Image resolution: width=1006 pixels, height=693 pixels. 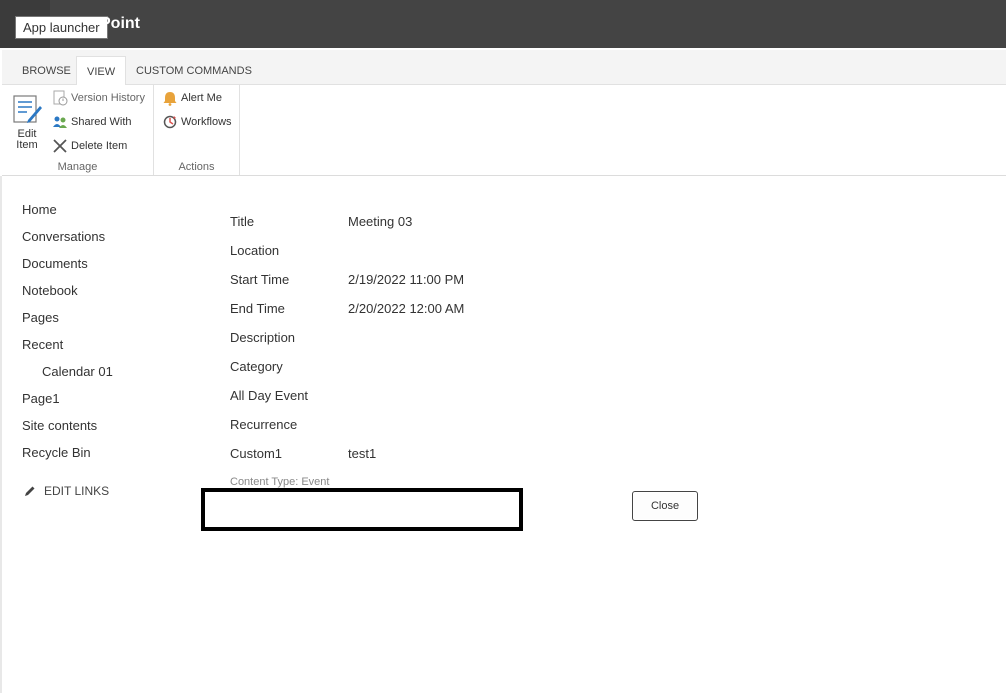 What do you see at coordinates (46, 71) in the screenshot?
I see `tab-browse: BROWSE` at bounding box center [46, 71].